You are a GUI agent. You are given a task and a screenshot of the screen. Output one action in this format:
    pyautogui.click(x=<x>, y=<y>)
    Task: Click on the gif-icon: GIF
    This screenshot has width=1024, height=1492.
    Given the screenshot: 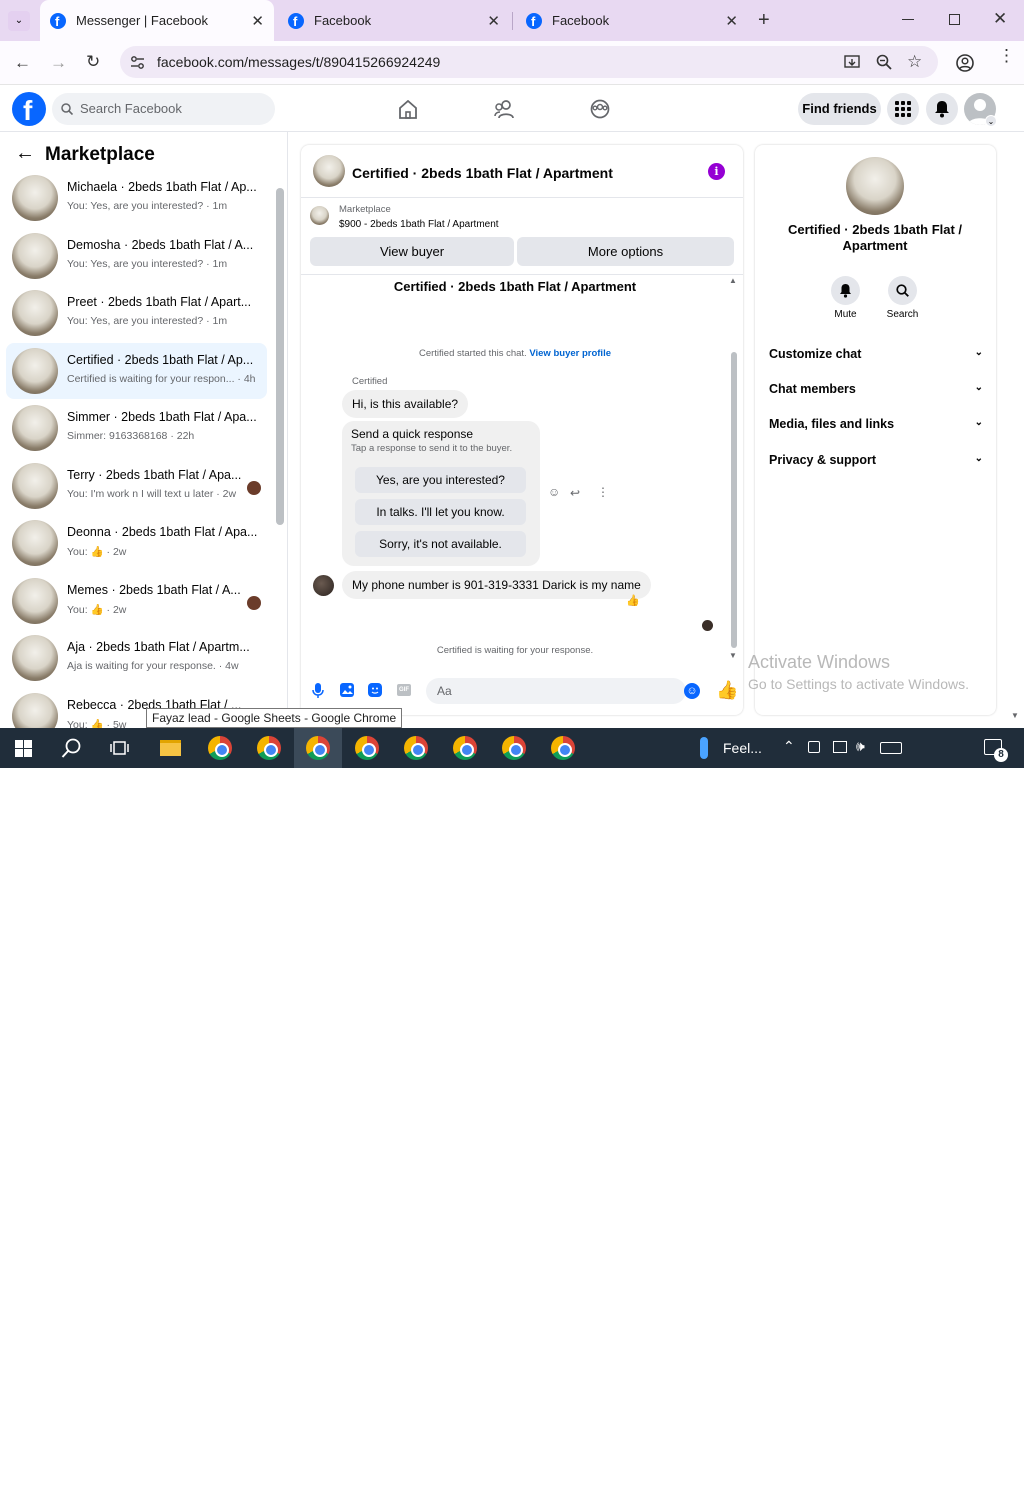 What is the action you would take?
    pyautogui.click(x=404, y=690)
    